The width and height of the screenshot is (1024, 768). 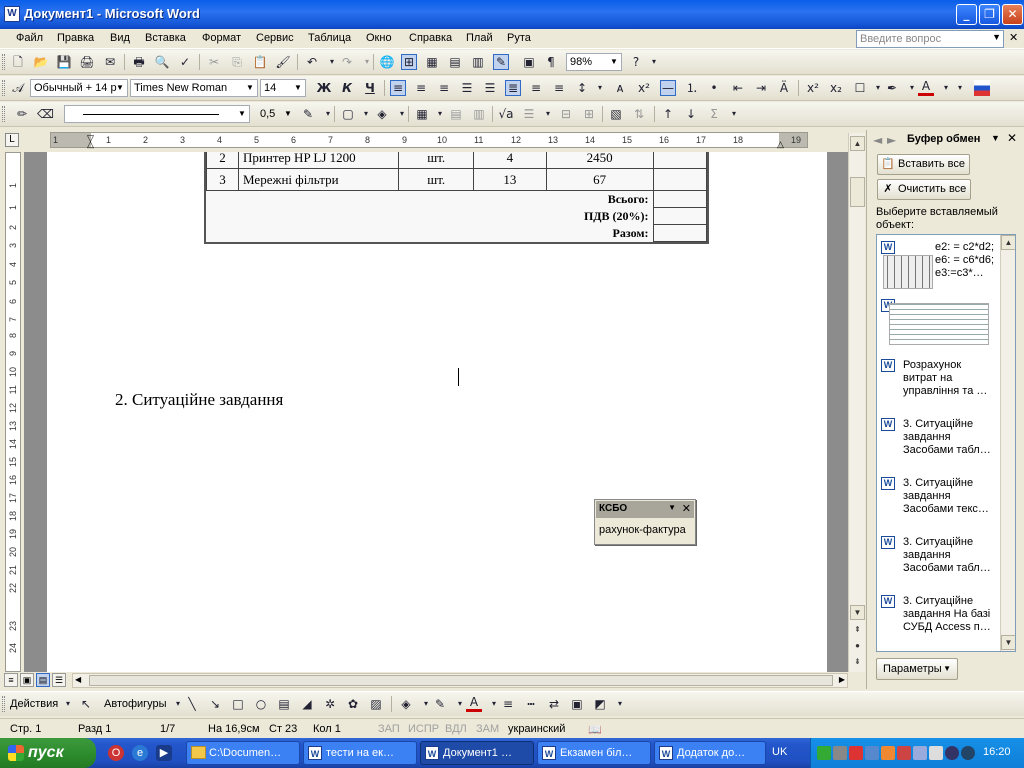 I want to click on align-right-icon: ≡, so click(x=444, y=88).